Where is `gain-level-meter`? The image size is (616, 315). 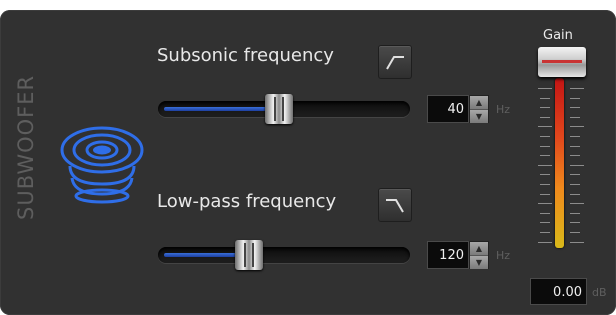 gain-level-meter is located at coordinates (559, 163).